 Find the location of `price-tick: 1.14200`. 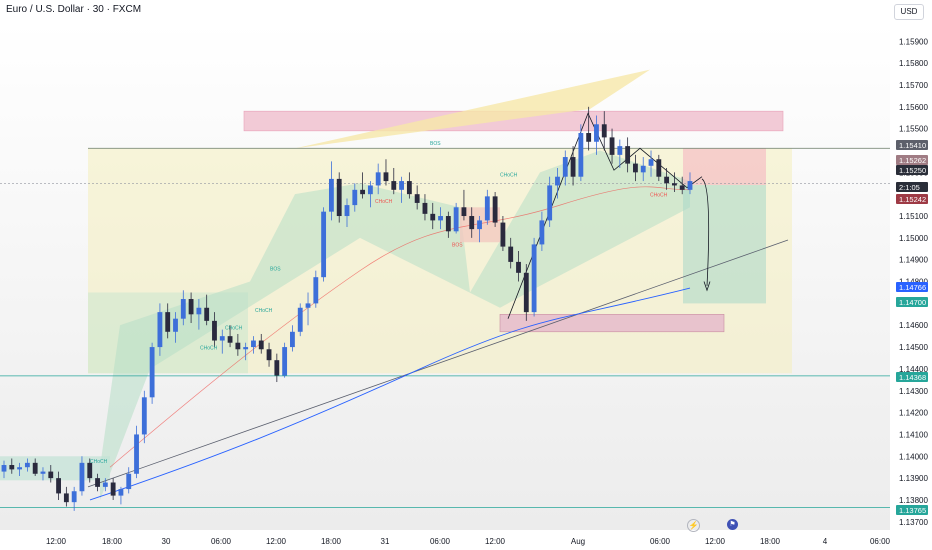

price-tick: 1.14200 is located at coordinates (913, 413).